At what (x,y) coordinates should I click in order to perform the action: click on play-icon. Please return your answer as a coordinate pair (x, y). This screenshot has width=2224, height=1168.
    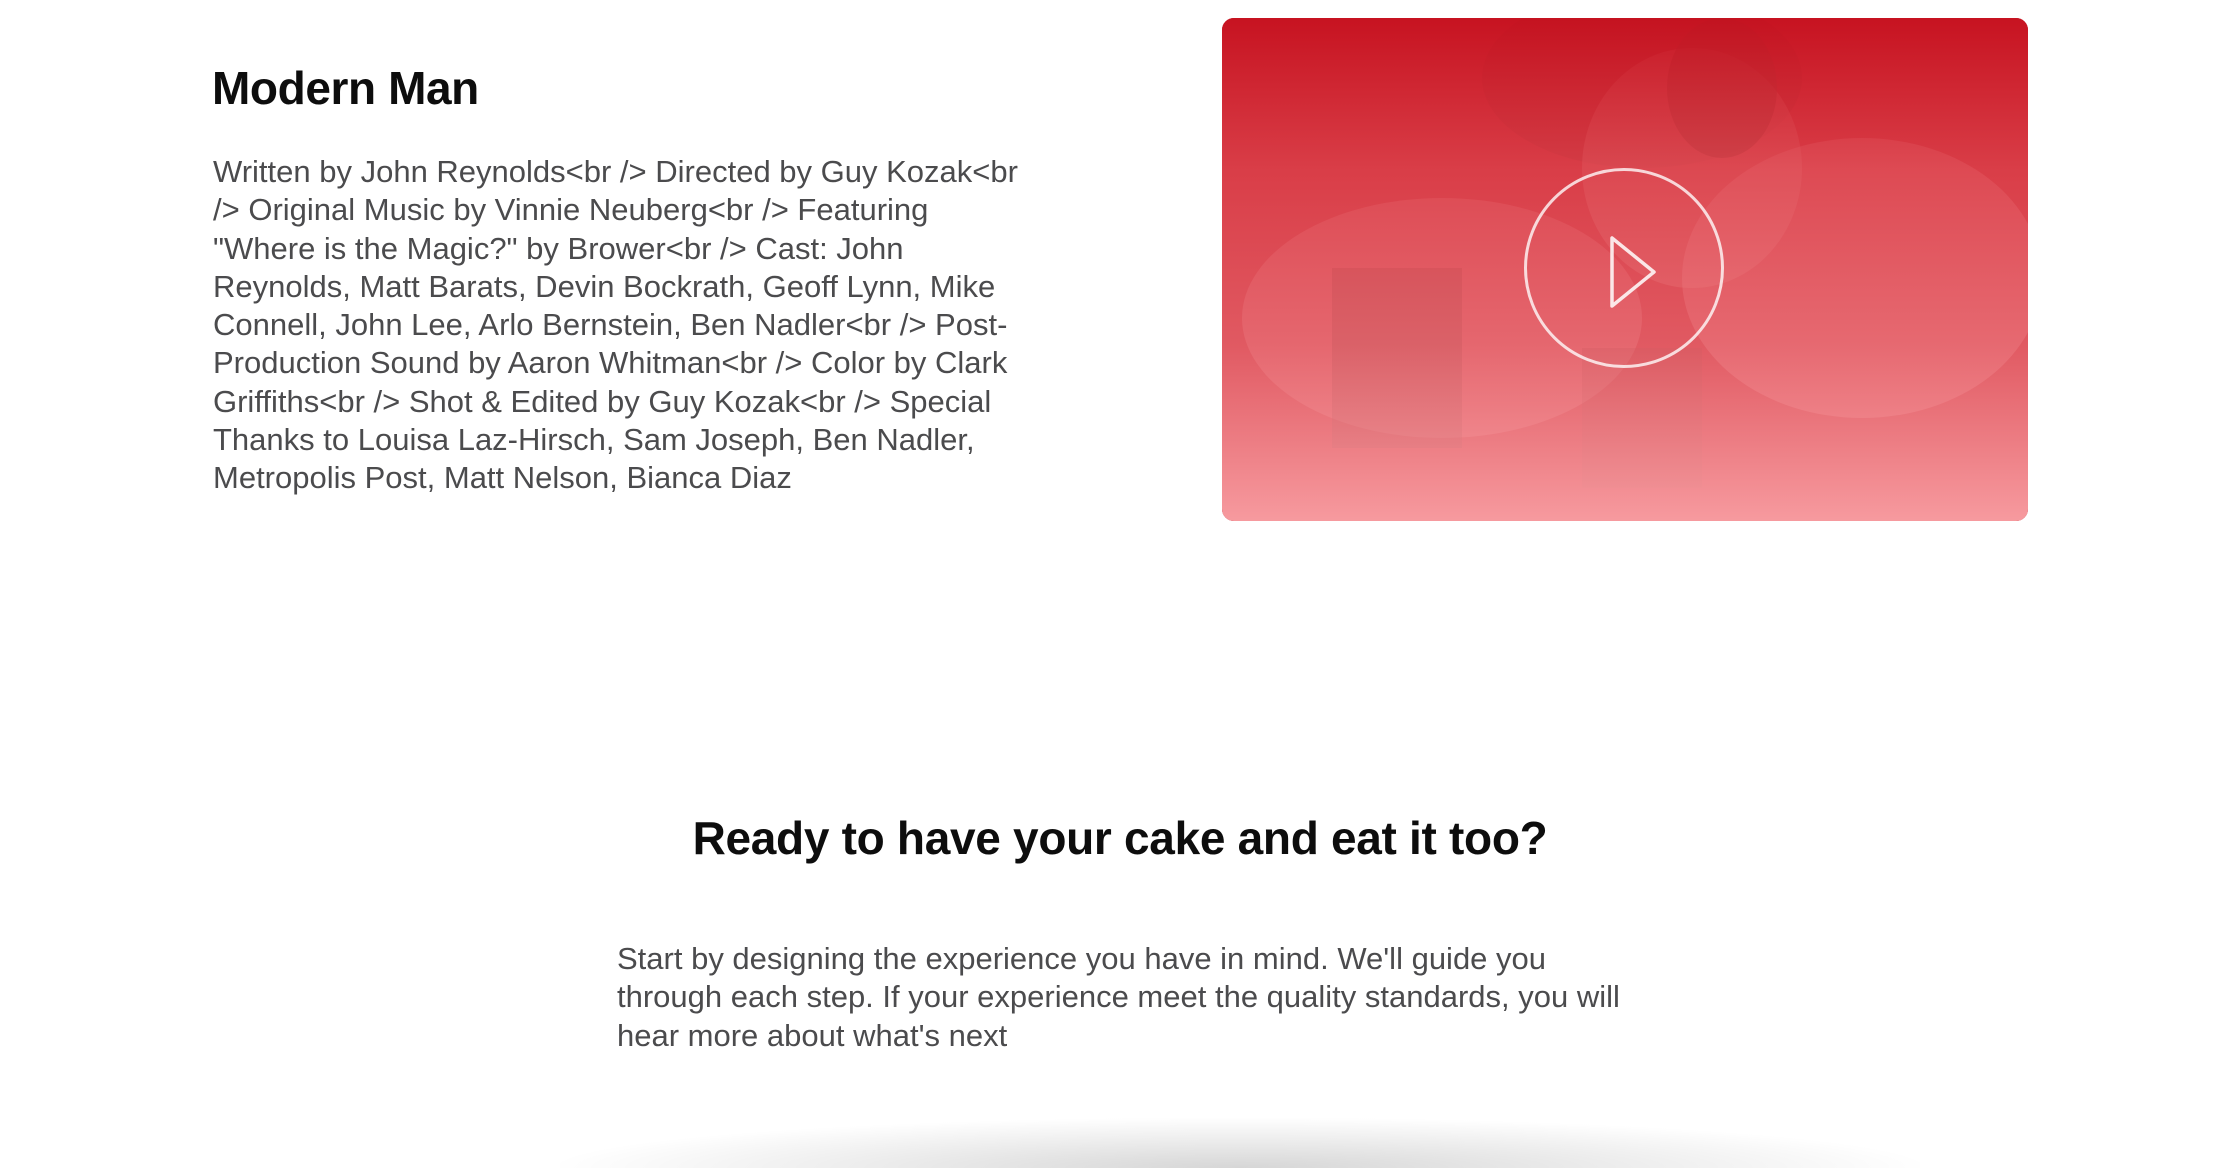
    Looking at the image, I should click on (1633, 272).